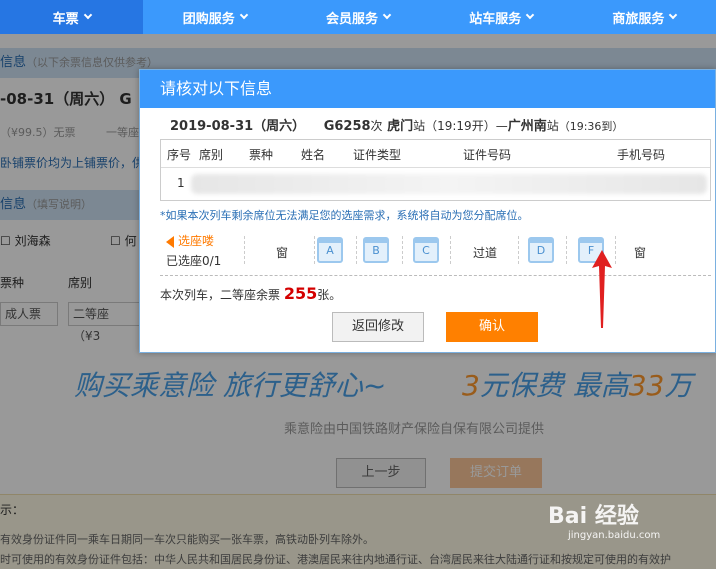  What do you see at coordinates (352, 19) in the screenshot?
I see `nav-label: 会员服务` at bounding box center [352, 19].